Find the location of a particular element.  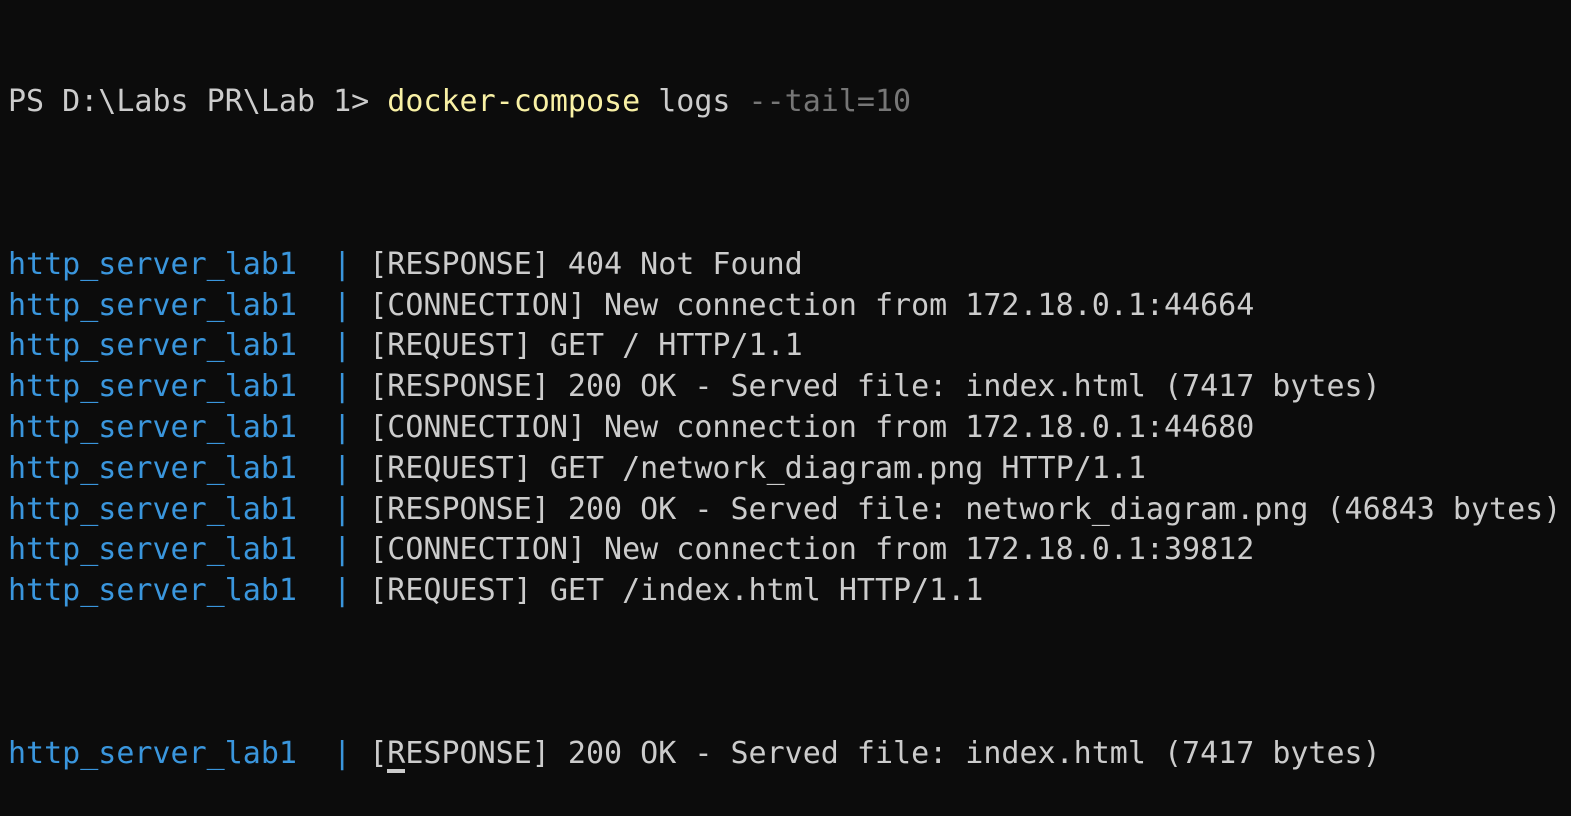

command-name: docker-compose is located at coordinates (514, 101).